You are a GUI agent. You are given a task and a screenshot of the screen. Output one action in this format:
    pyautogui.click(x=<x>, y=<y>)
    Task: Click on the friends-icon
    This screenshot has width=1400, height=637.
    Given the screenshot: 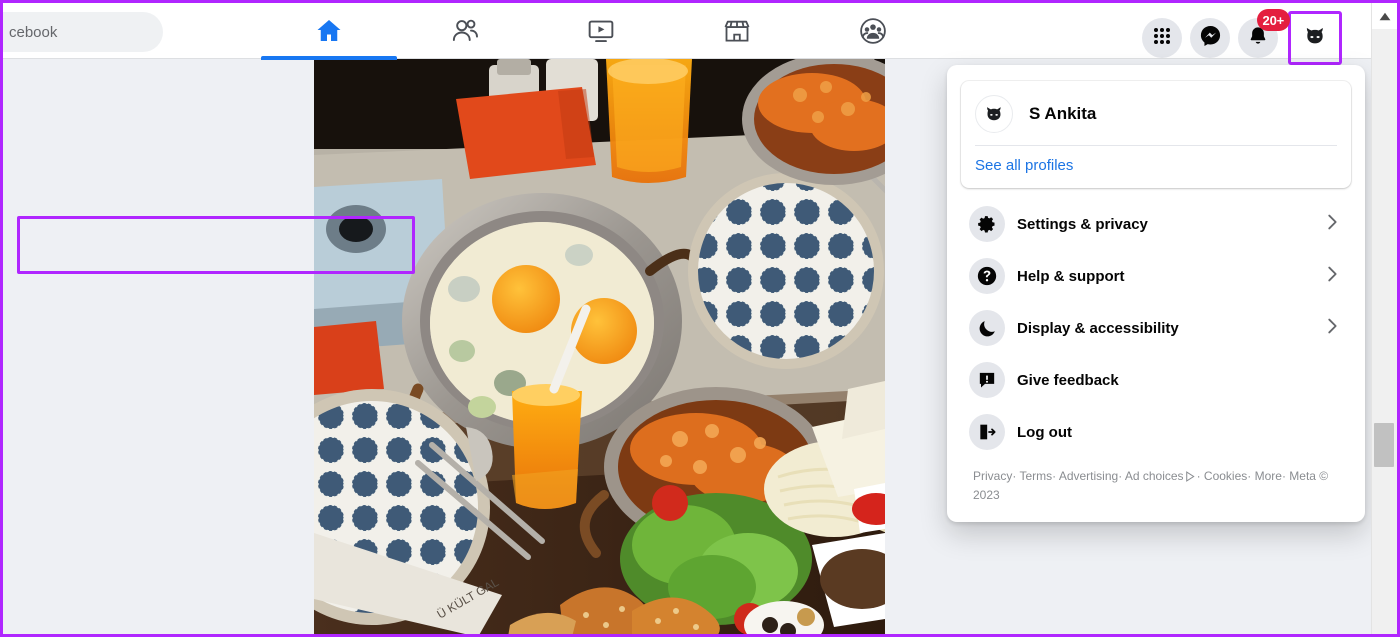 What is the action you would take?
    pyautogui.click(x=465, y=31)
    